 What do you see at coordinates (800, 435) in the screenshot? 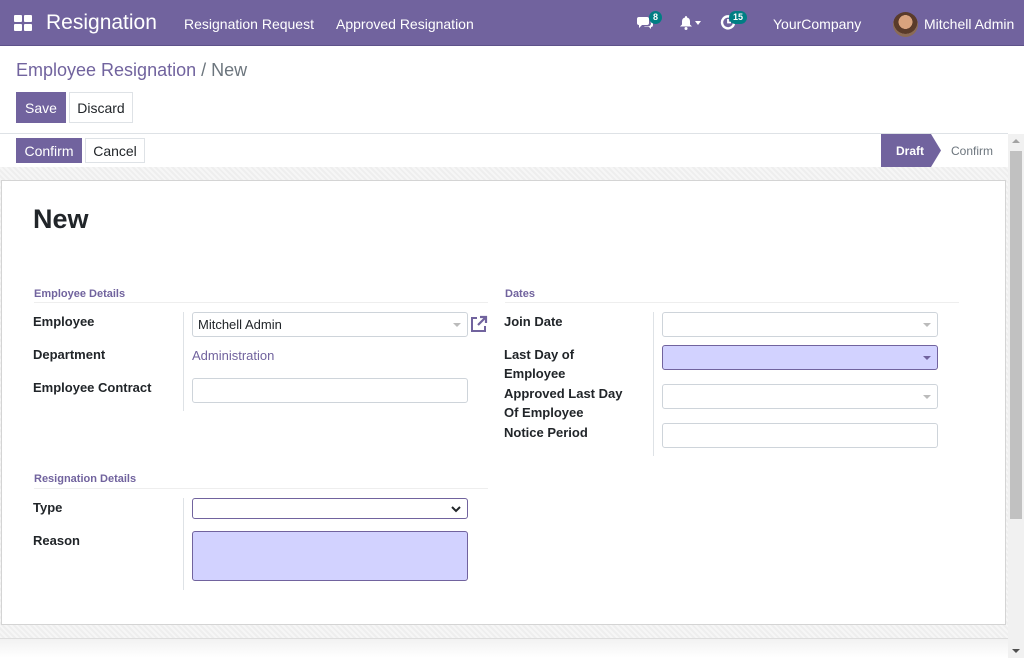
I see `notice-period-field` at bounding box center [800, 435].